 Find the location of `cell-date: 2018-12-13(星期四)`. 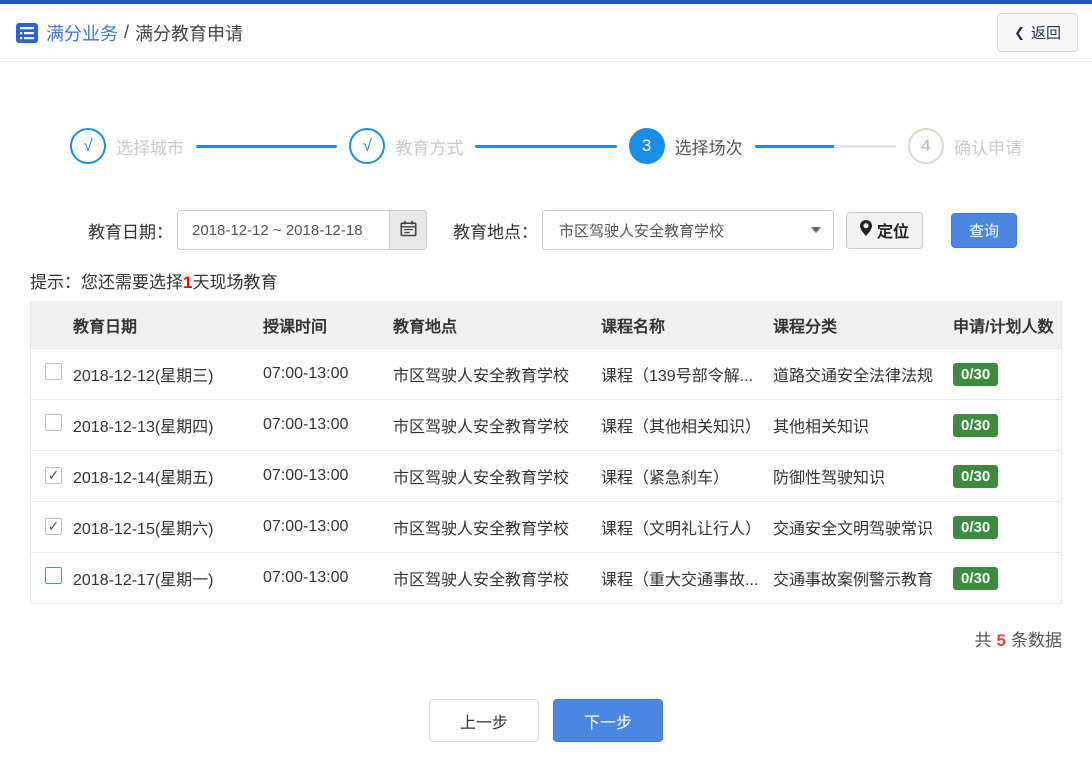

cell-date: 2018-12-13(星期四) is located at coordinates (143, 427).